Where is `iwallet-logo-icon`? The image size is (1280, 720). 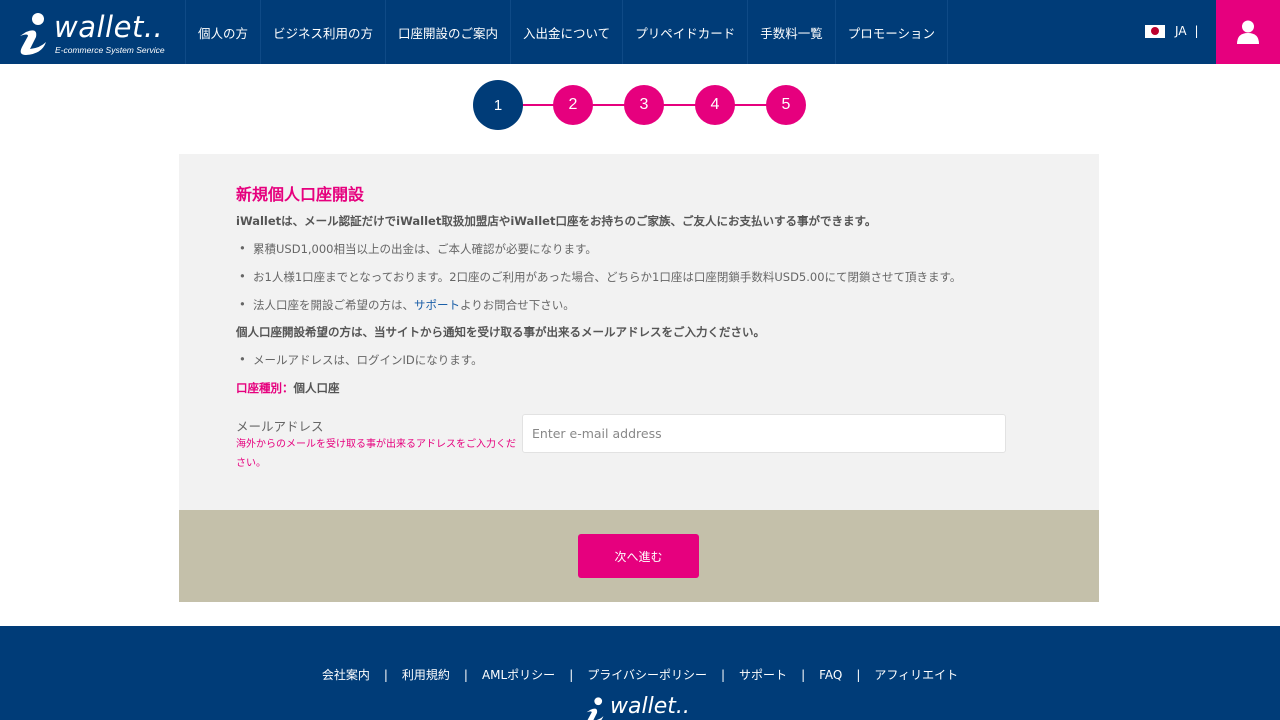
iwallet-logo-icon is located at coordinates (33, 34).